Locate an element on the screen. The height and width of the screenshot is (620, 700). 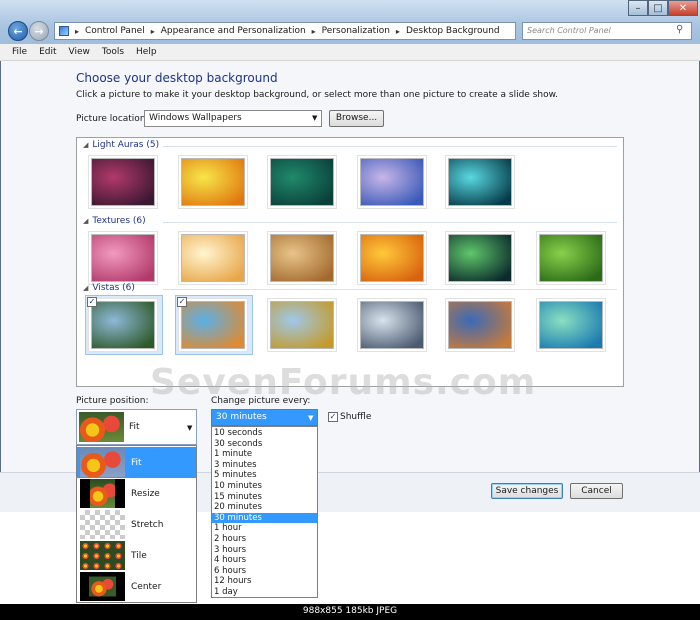
picture-location-select: Windows Wallpapers is located at coordinates (233, 118).